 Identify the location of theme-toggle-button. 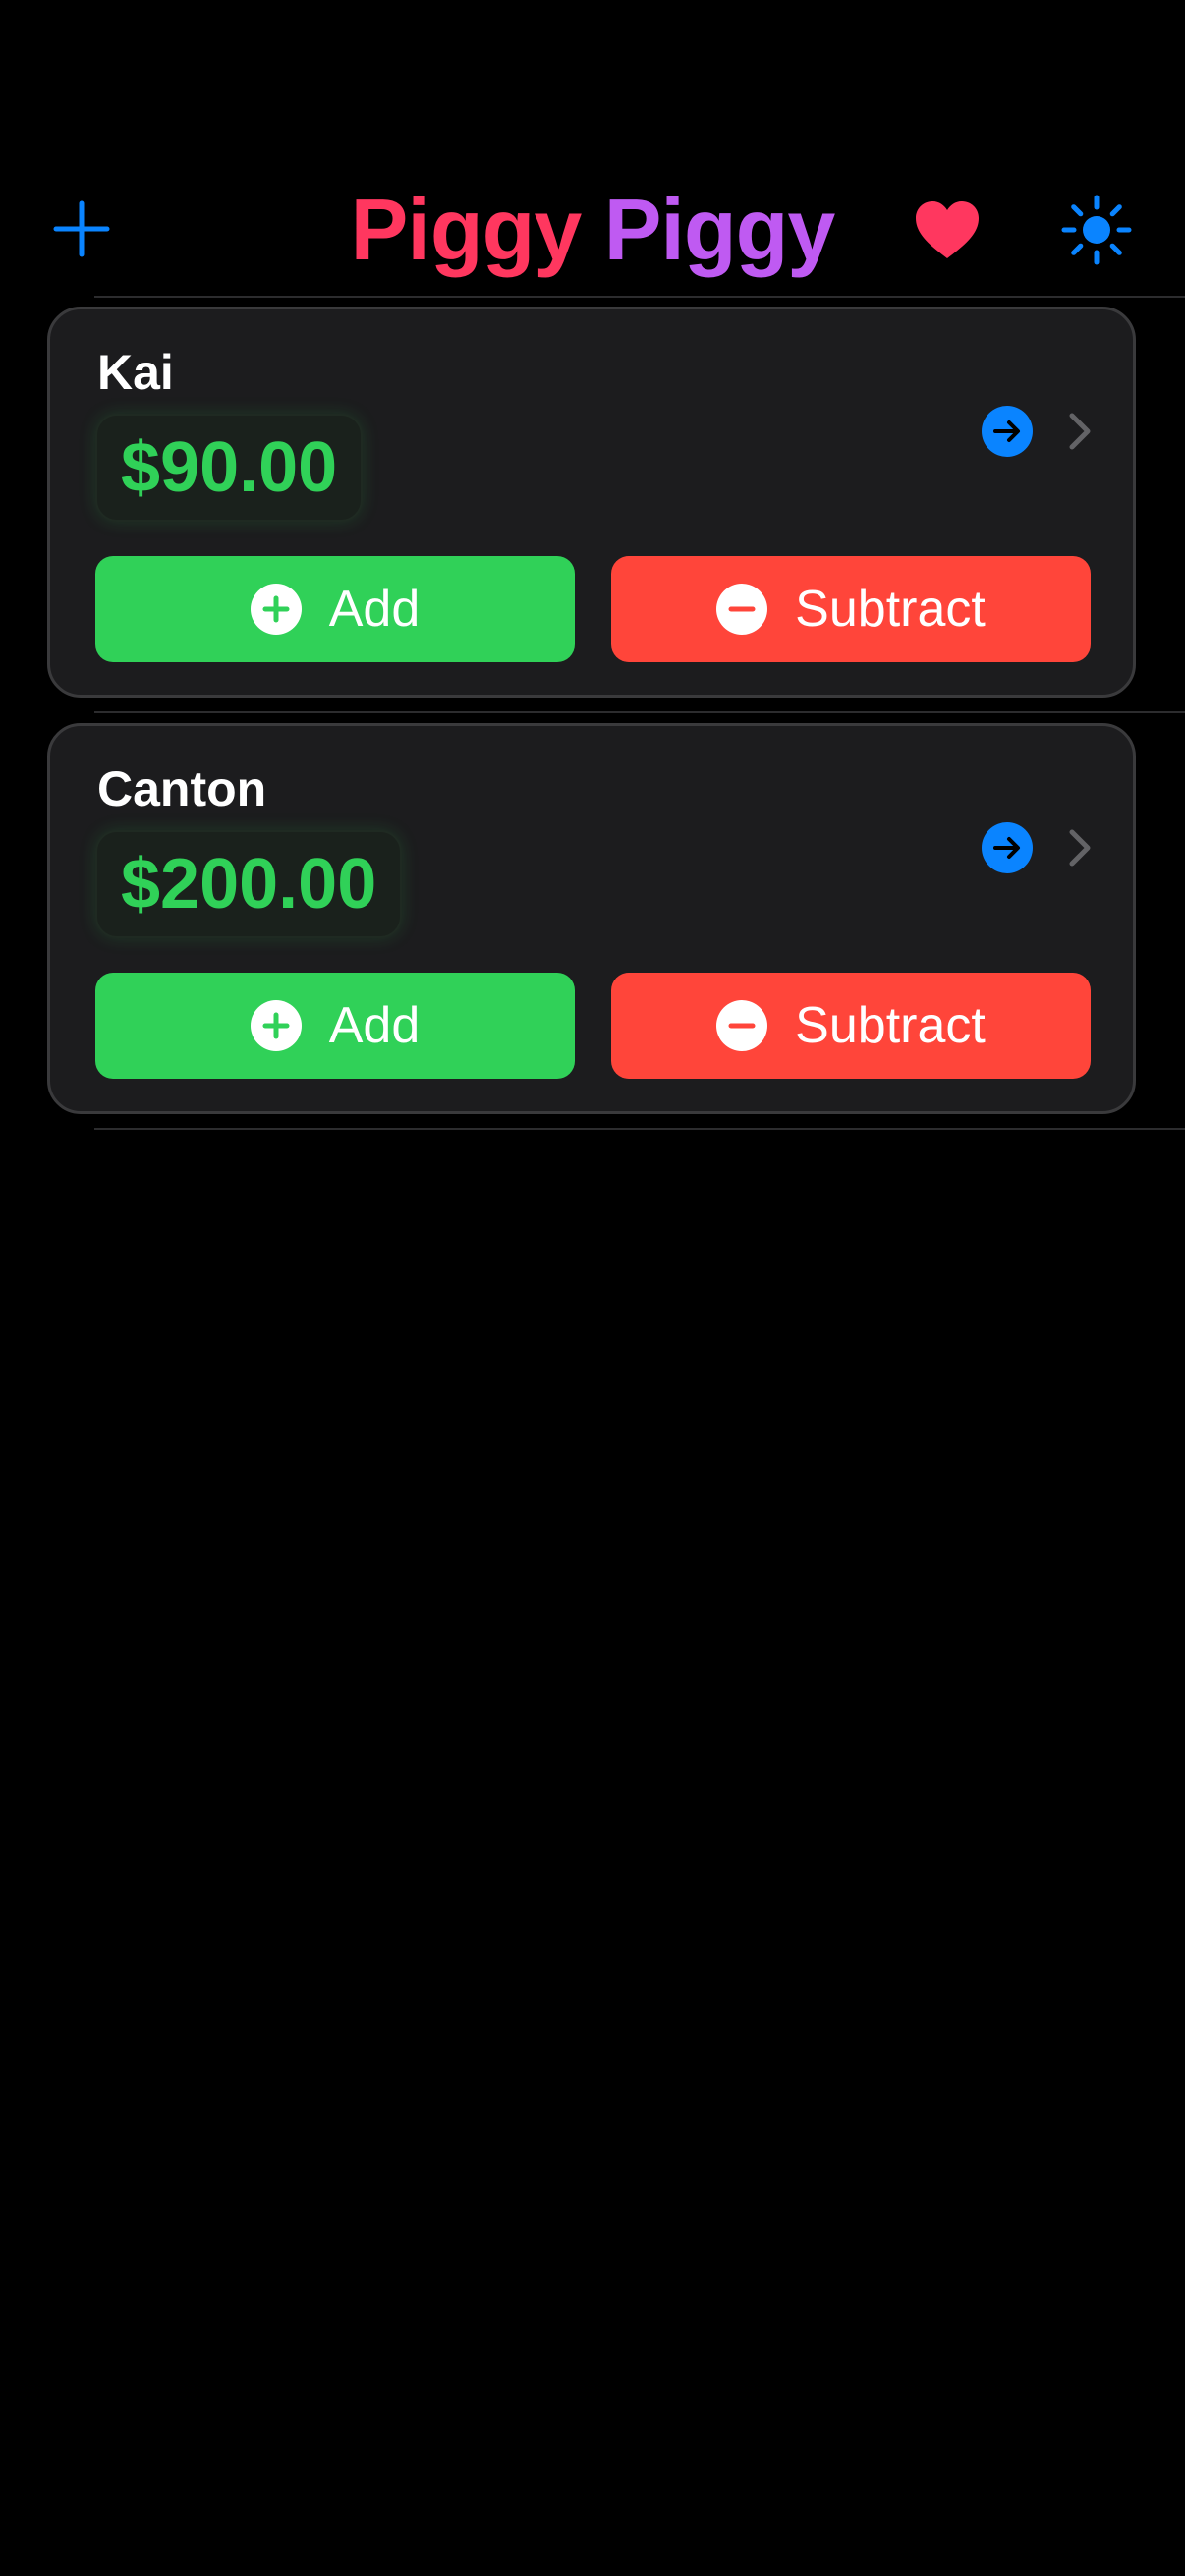
(1096, 230).